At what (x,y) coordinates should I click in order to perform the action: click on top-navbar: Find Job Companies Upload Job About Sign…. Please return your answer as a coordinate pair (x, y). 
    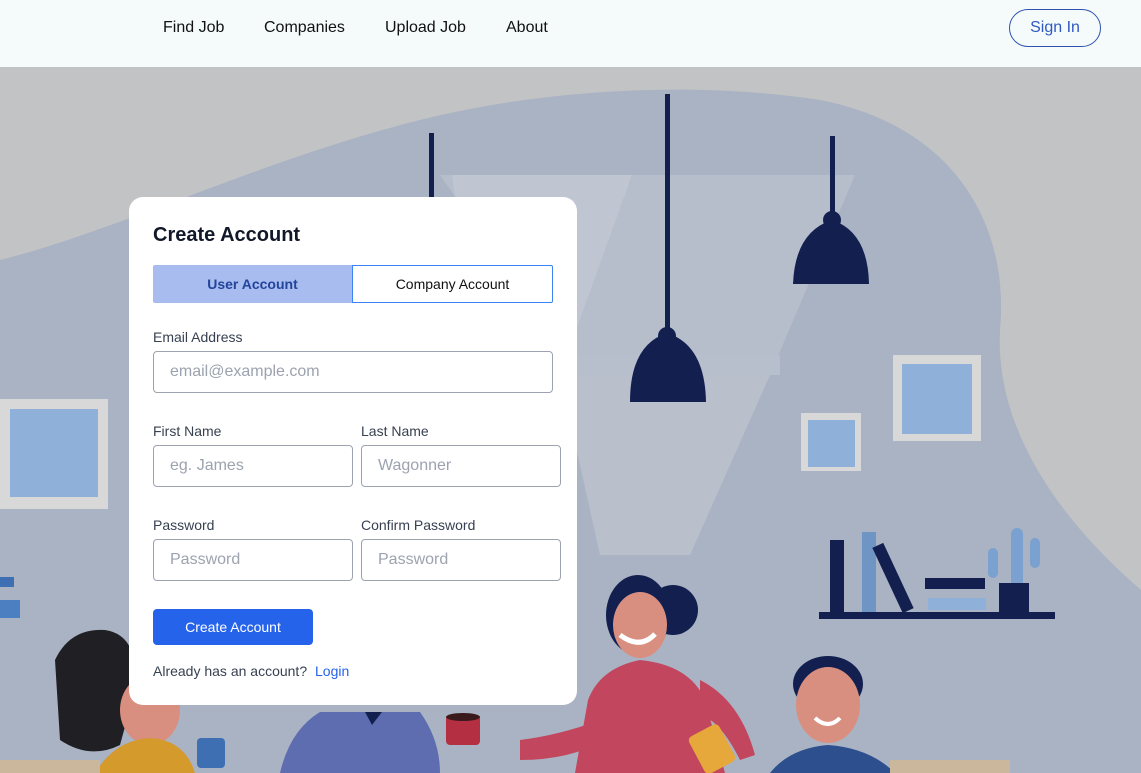
    Looking at the image, I should click on (570, 33).